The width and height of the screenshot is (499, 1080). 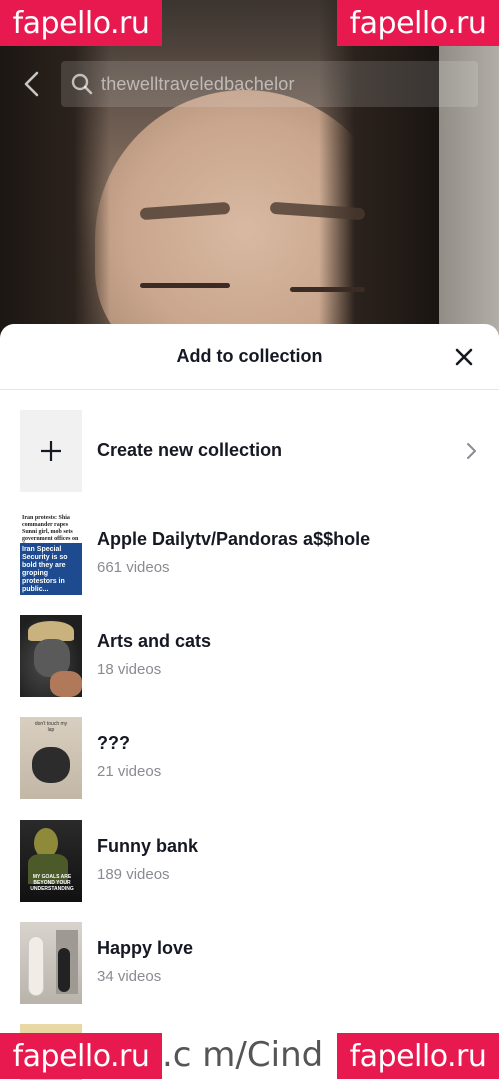 What do you see at coordinates (249, 758) in the screenshot?
I see `collection-item: don't touch my lap ??? 21 videos` at bounding box center [249, 758].